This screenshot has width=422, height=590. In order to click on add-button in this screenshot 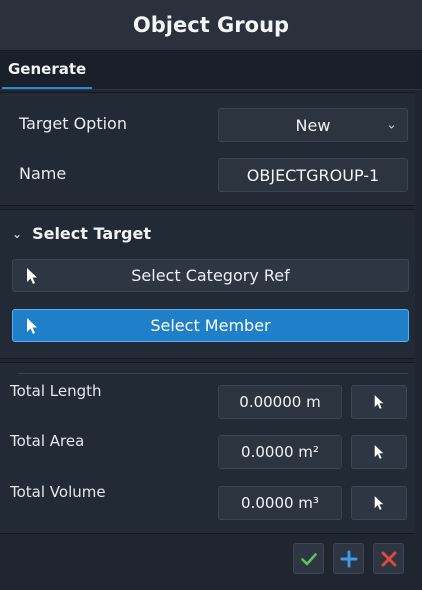, I will do `click(348, 558)`.